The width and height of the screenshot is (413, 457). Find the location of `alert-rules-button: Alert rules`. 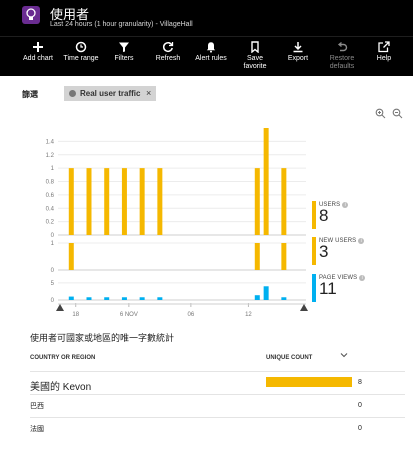

alert-rules-button: Alert rules is located at coordinates (211, 51).